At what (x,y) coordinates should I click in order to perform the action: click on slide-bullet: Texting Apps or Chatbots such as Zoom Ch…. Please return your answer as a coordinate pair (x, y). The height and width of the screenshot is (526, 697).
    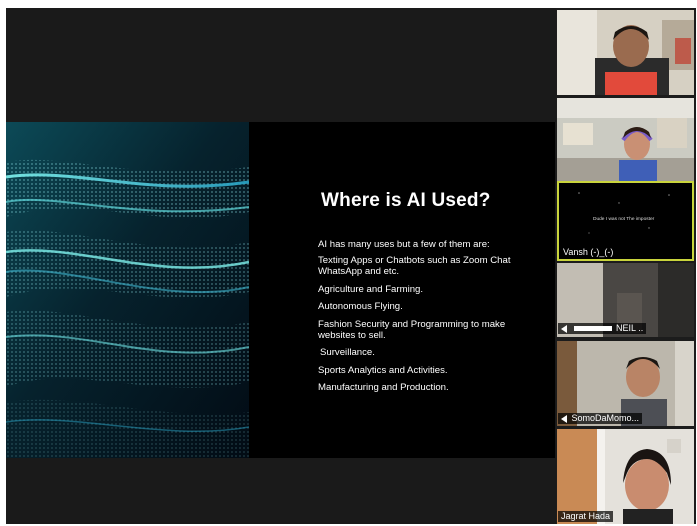
    Looking at the image, I should click on (414, 266).